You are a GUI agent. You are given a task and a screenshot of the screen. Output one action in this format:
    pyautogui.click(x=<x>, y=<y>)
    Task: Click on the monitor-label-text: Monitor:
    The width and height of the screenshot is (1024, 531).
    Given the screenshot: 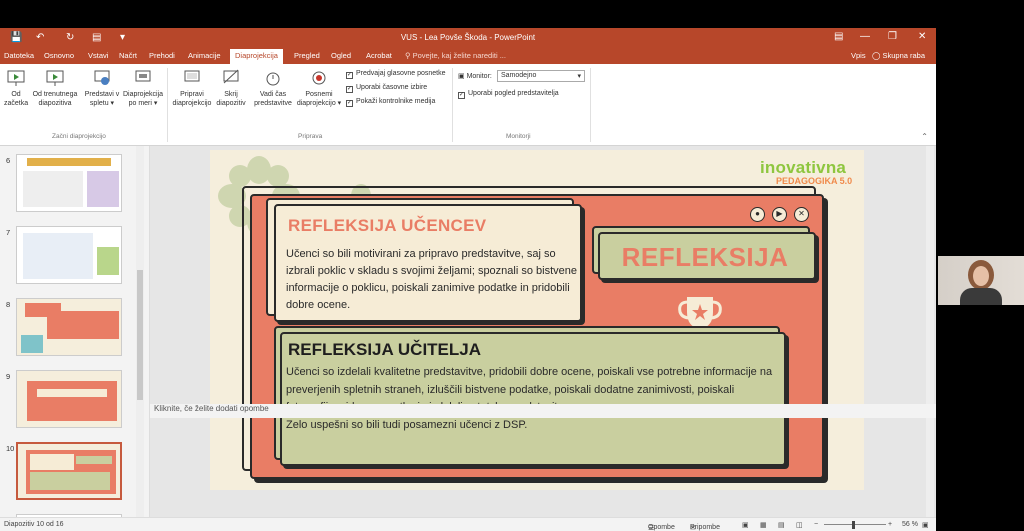 What is the action you would take?
    pyautogui.click(x=479, y=76)
    